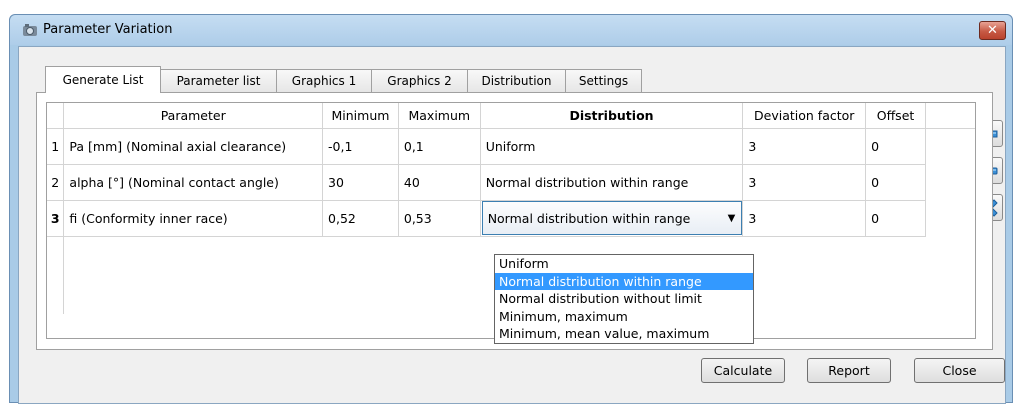 This screenshot has width=1018, height=404. I want to click on maximum-cell: 0,53, so click(439, 218).